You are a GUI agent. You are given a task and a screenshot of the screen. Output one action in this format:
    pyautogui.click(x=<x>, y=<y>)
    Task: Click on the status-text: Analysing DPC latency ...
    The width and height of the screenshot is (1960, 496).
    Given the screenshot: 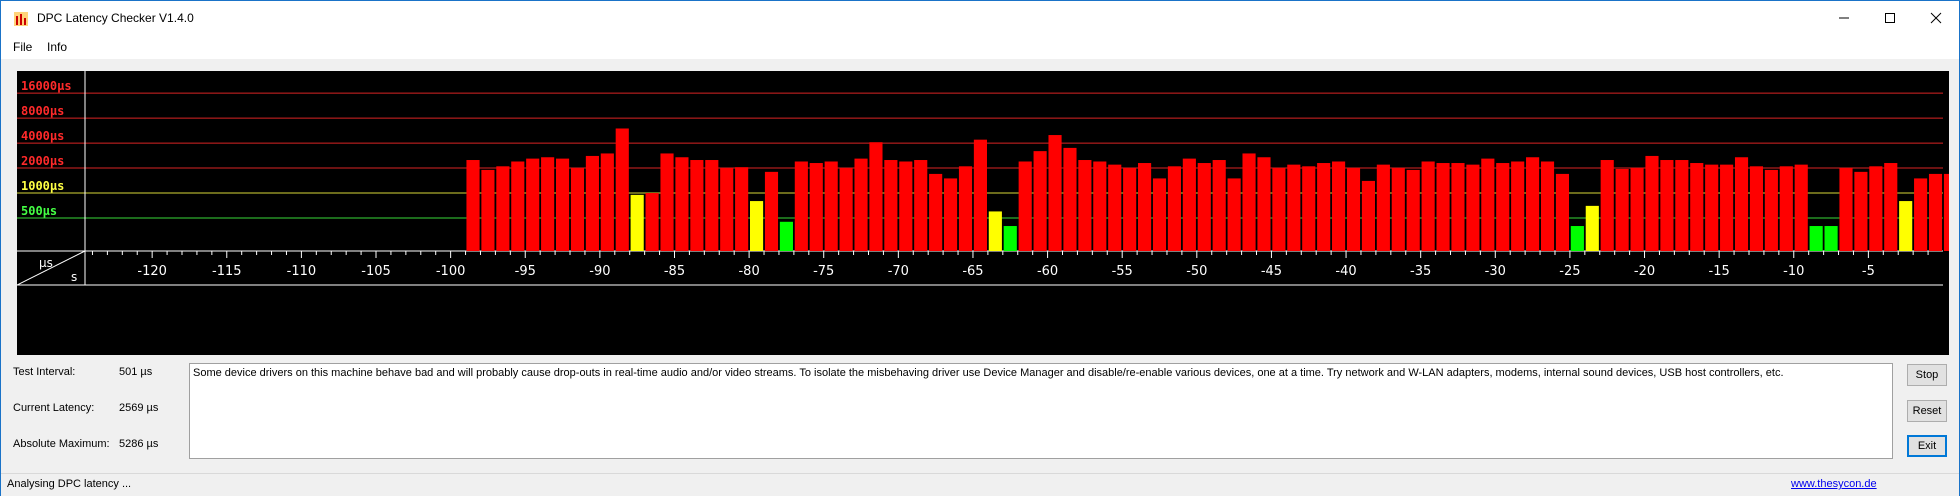 What is the action you would take?
    pyautogui.click(x=69, y=484)
    